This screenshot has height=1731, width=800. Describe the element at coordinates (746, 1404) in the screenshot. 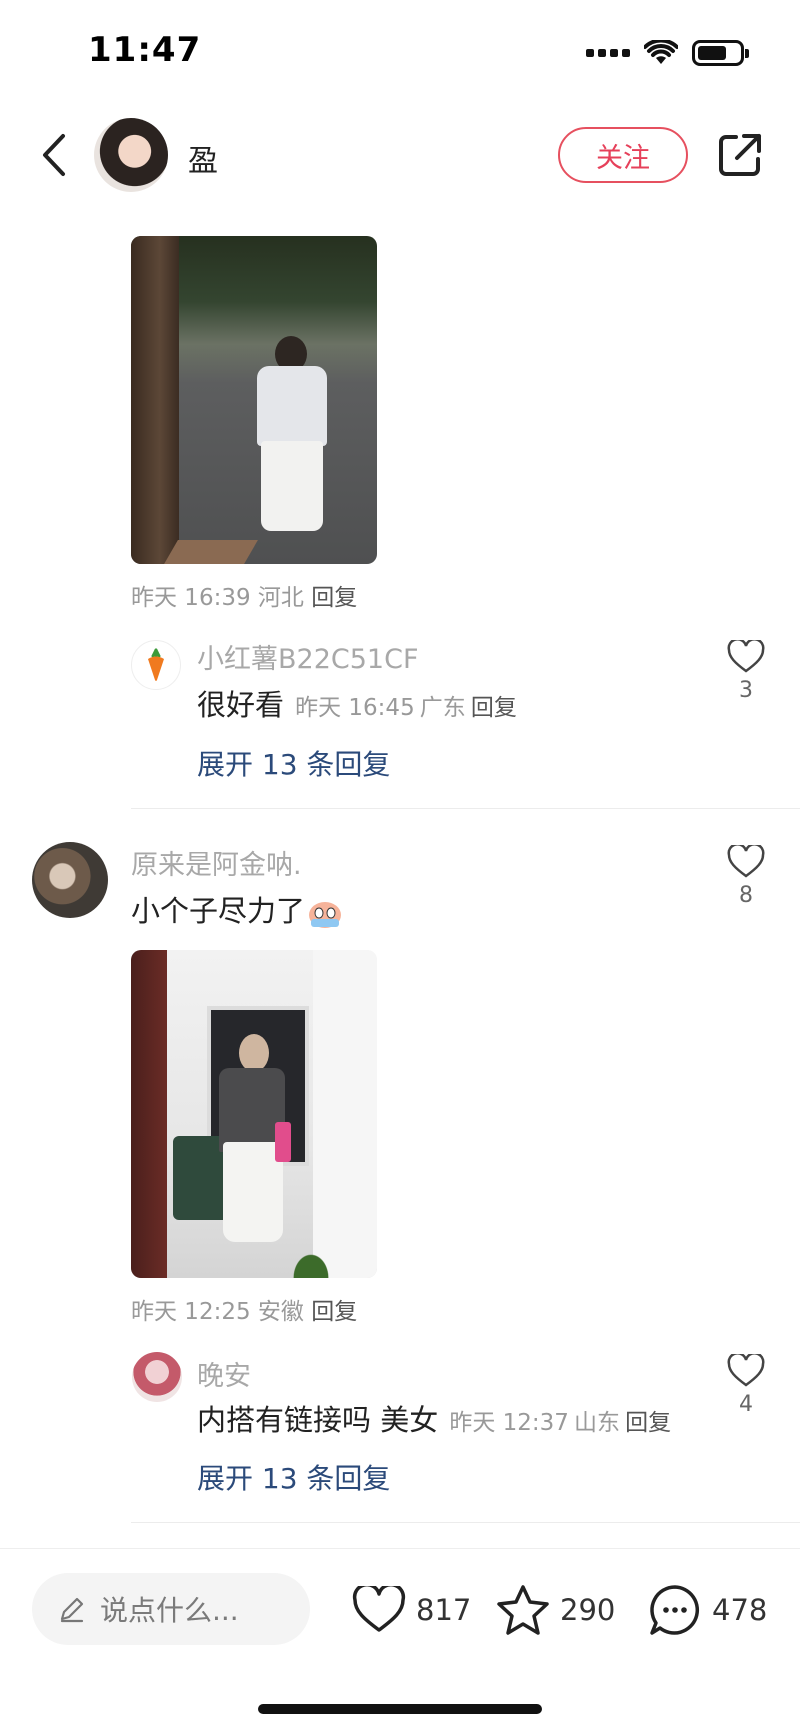

I see `like-count: 4` at that location.